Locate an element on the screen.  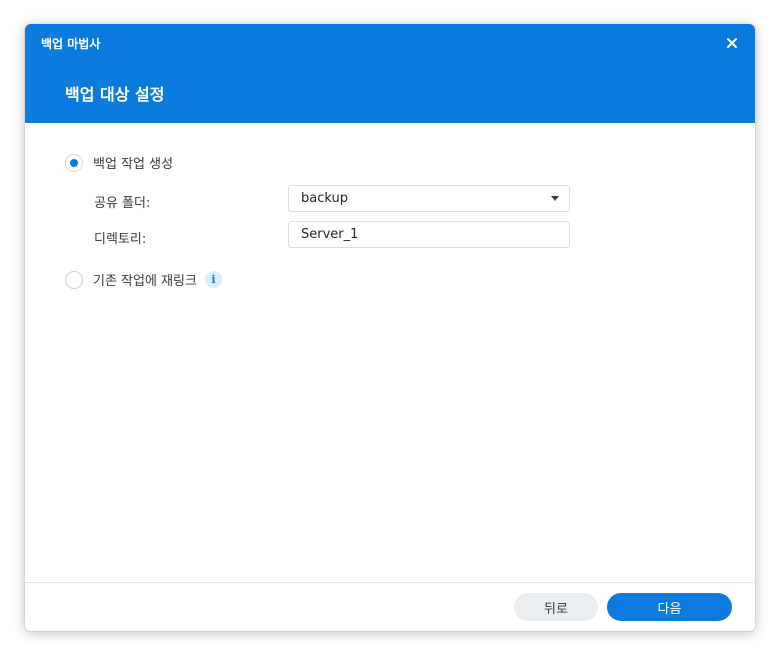
create-task-radio is located at coordinates (74, 162).